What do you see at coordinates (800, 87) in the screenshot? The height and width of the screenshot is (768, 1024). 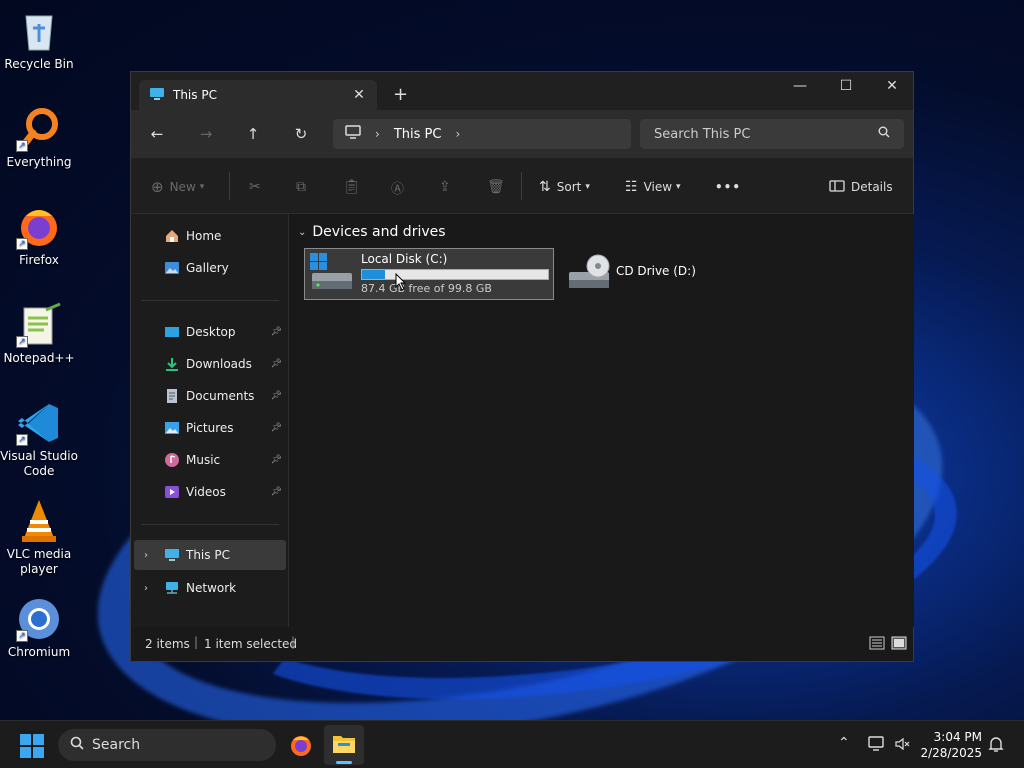 I see `minimize-button: —` at bounding box center [800, 87].